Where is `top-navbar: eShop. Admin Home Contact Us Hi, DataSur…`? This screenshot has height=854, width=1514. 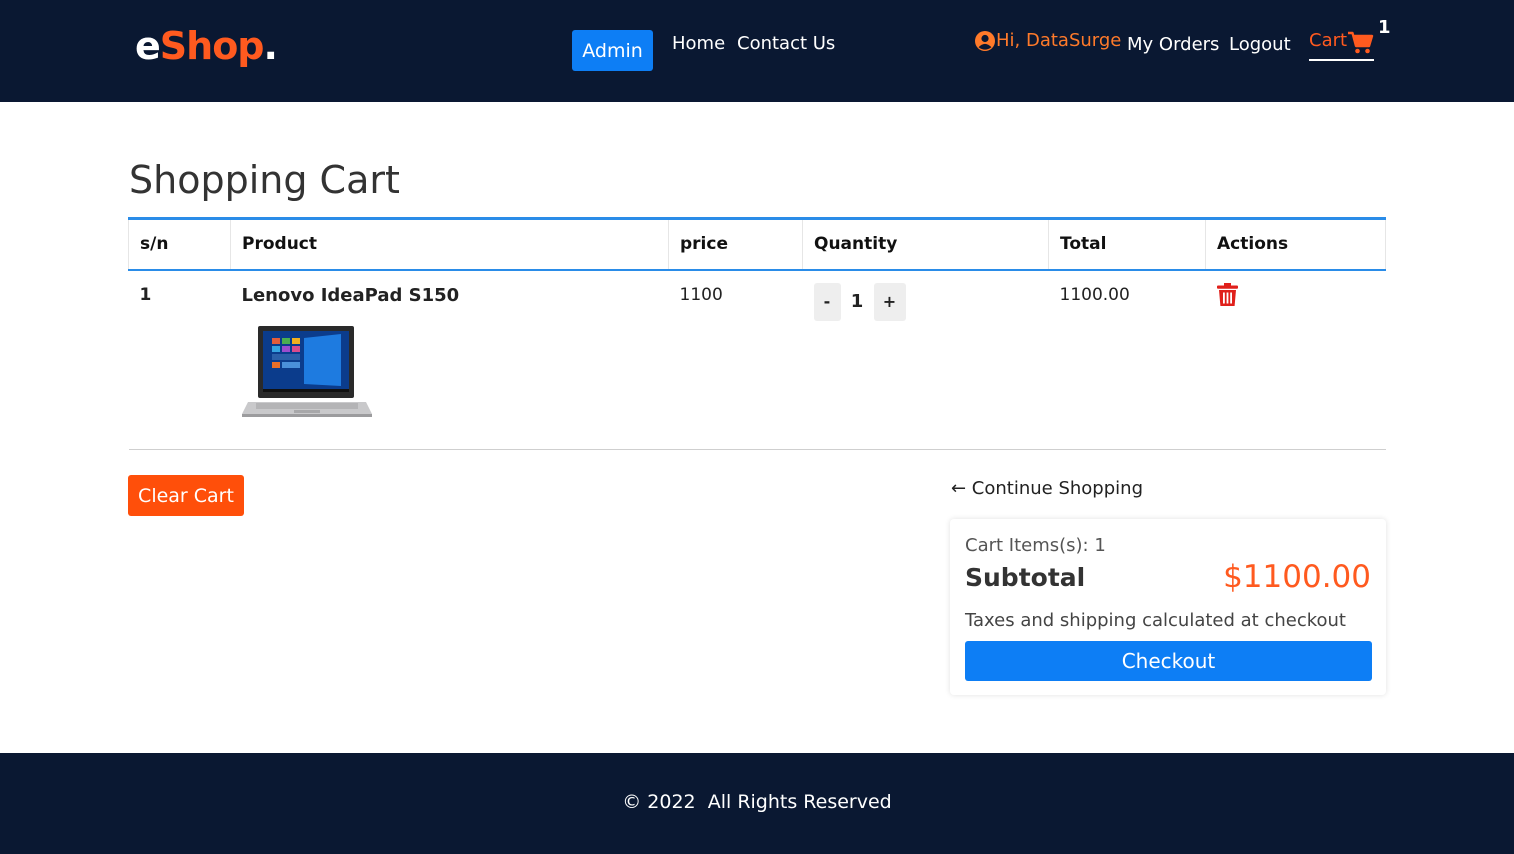 top-navbar: eShop. Admin Home Contact Us Hi, DataSur… is located at coordinates (757, 51).